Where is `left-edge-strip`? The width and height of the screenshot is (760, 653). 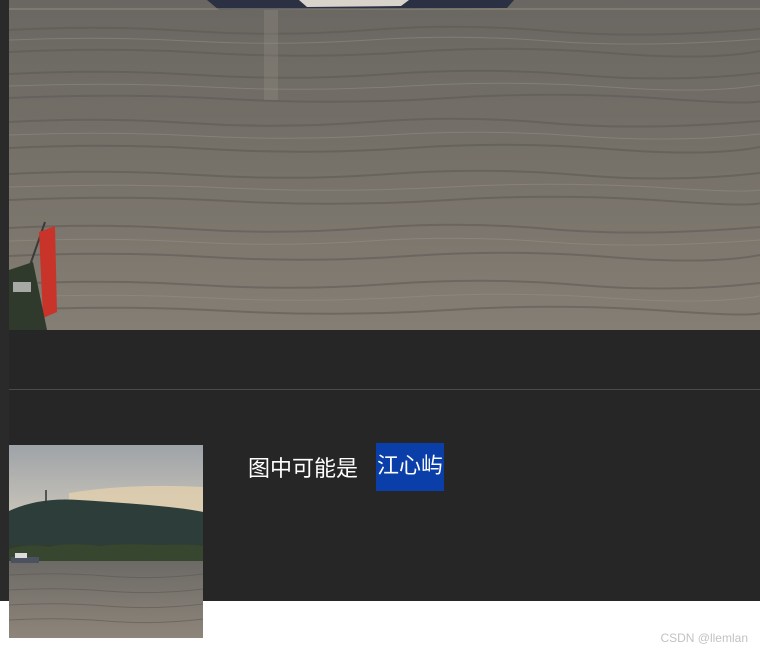
left-edge-strip is located at coordinates (4, 300).